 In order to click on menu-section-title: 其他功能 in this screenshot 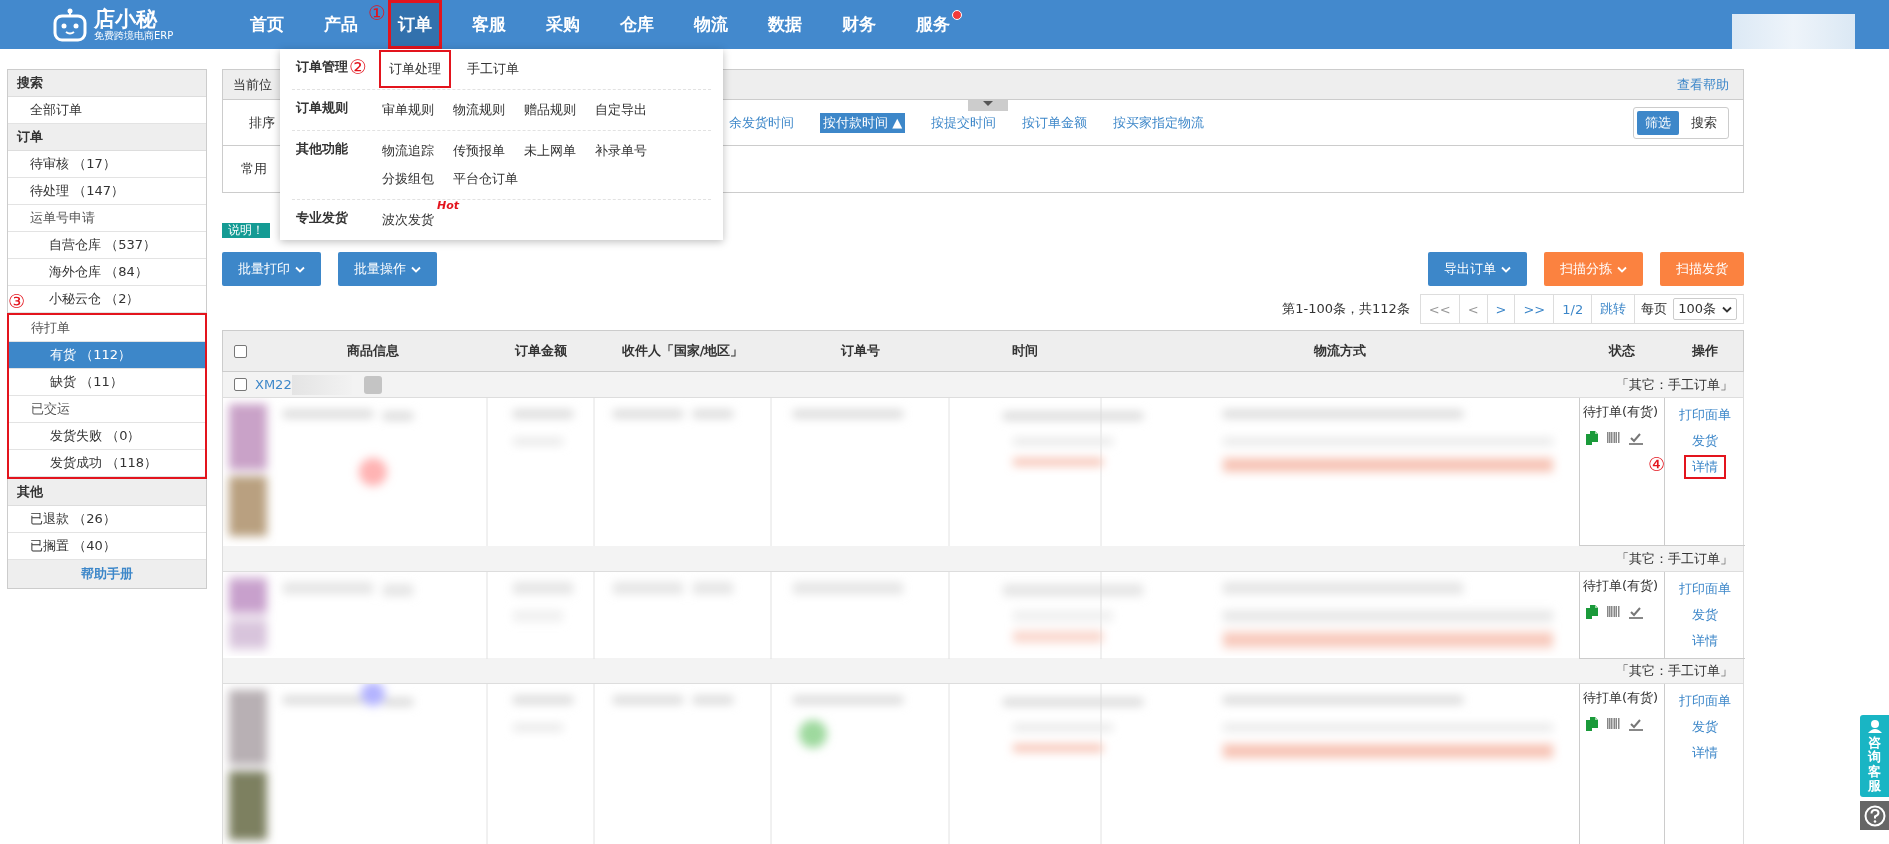, I will do `click(322, 148)`.